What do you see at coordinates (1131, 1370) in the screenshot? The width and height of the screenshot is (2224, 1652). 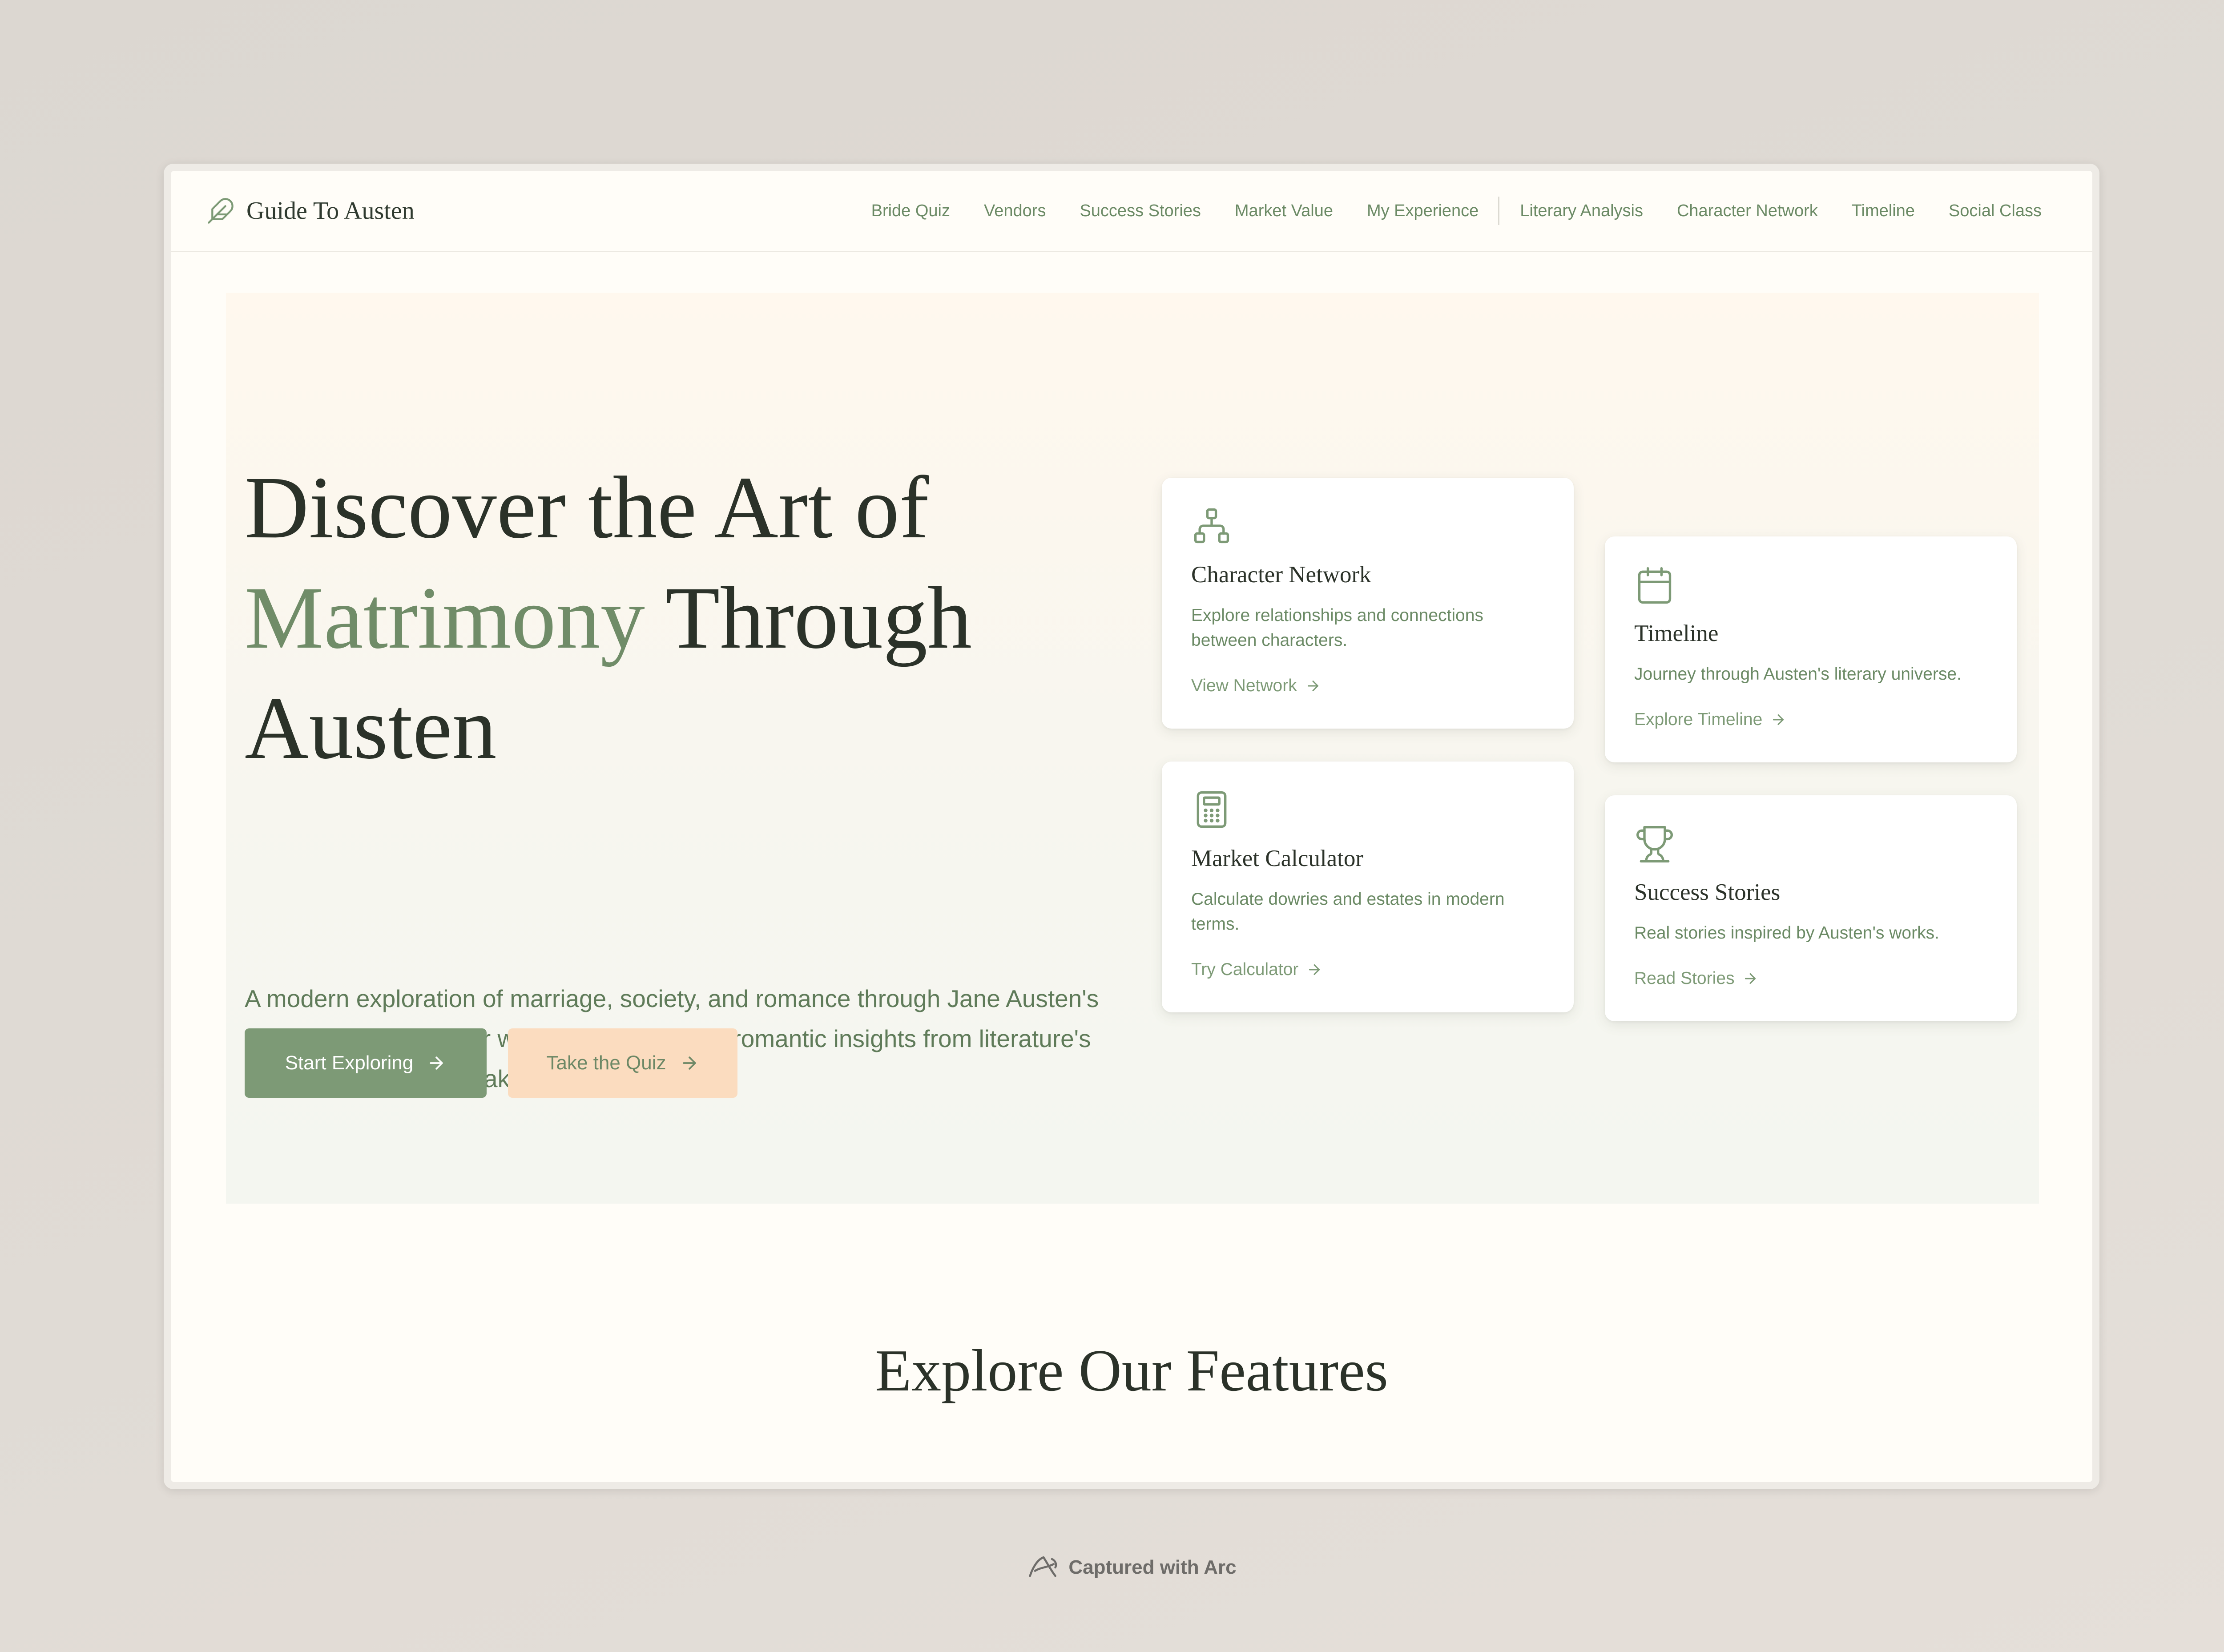 I see `features-section-title: Explore Our Features` at bounding box center [1131, 1370].